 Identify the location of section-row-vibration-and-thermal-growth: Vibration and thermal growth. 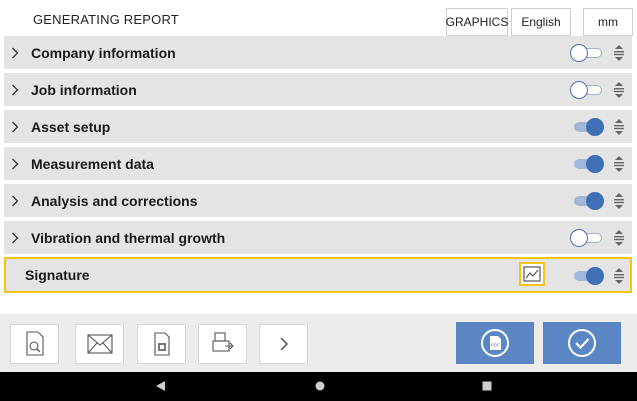
(318, 237).